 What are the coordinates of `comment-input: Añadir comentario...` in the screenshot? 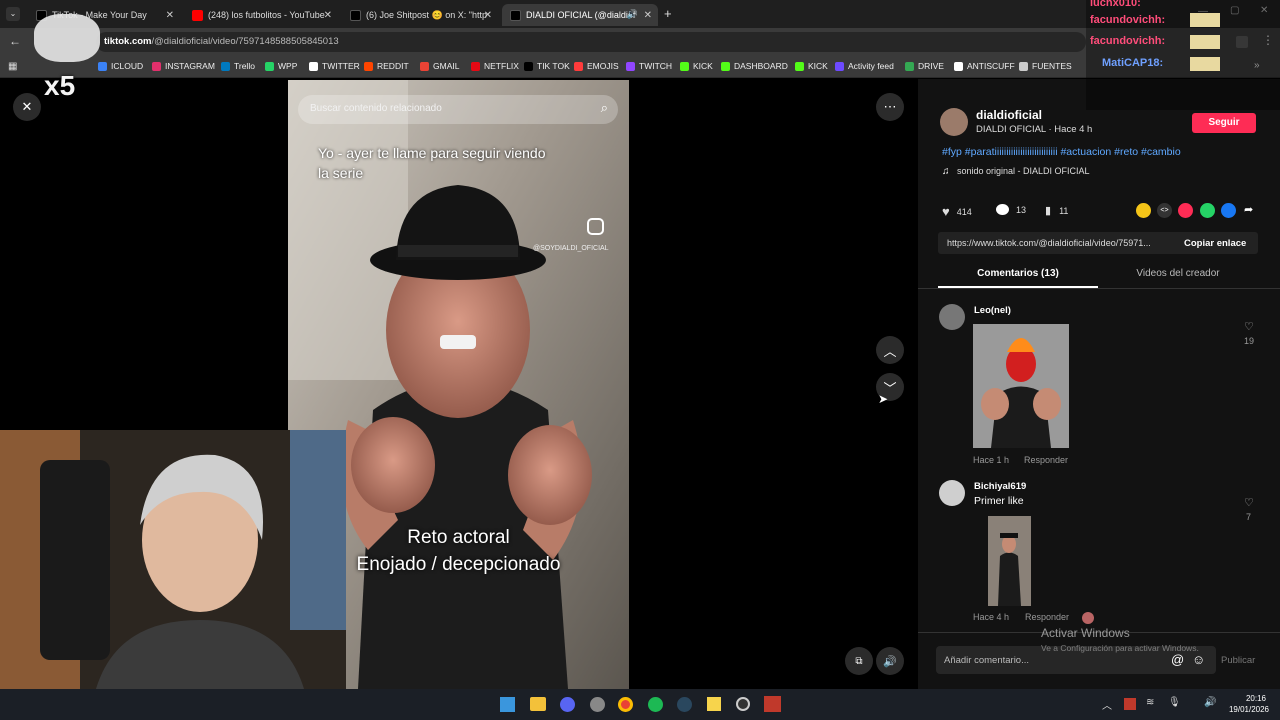 It's located at (986, 660).